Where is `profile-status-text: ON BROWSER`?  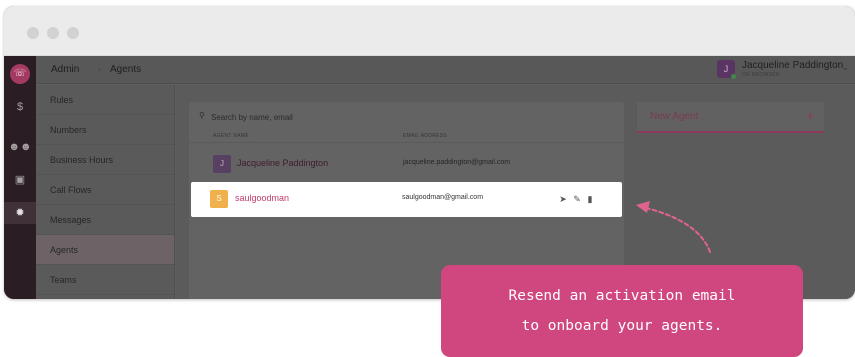
profile-status-text: ON BROWSER is located at coordinates (761, 75).